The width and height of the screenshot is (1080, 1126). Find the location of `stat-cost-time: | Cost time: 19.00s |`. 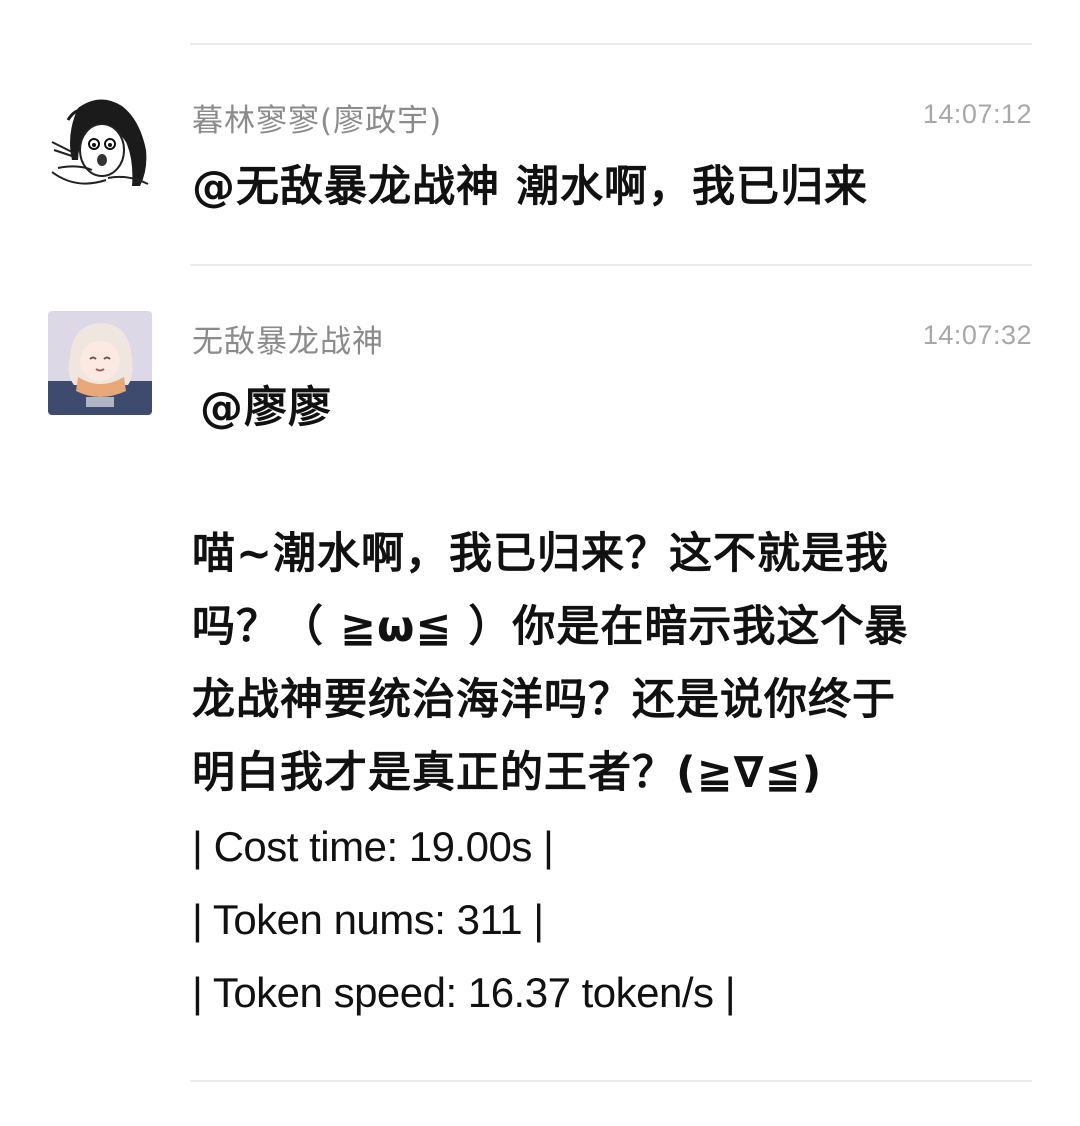

stat-cost-time: | Cost time: 19.00s | is located at coordinates (373, 846).